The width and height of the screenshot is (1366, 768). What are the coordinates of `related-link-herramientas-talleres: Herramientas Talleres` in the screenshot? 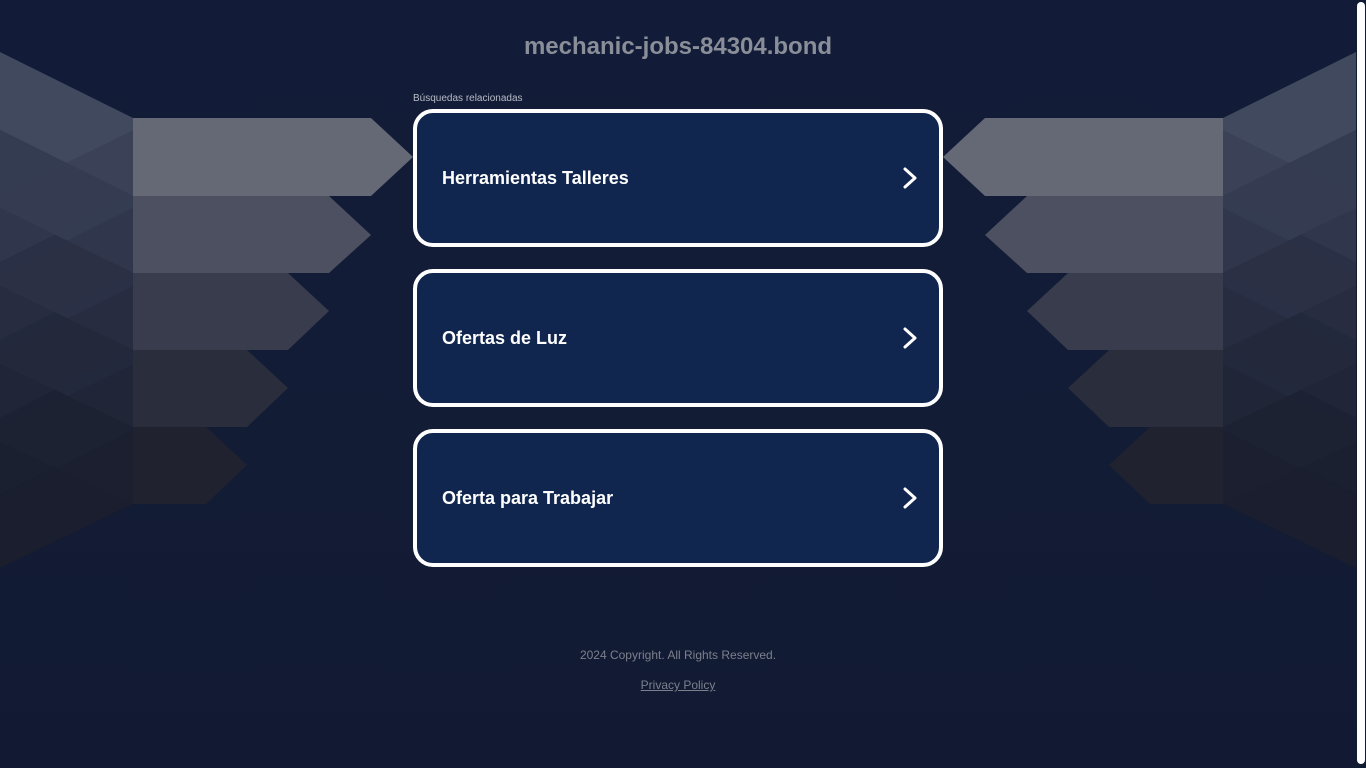 It's located at (678, 178).